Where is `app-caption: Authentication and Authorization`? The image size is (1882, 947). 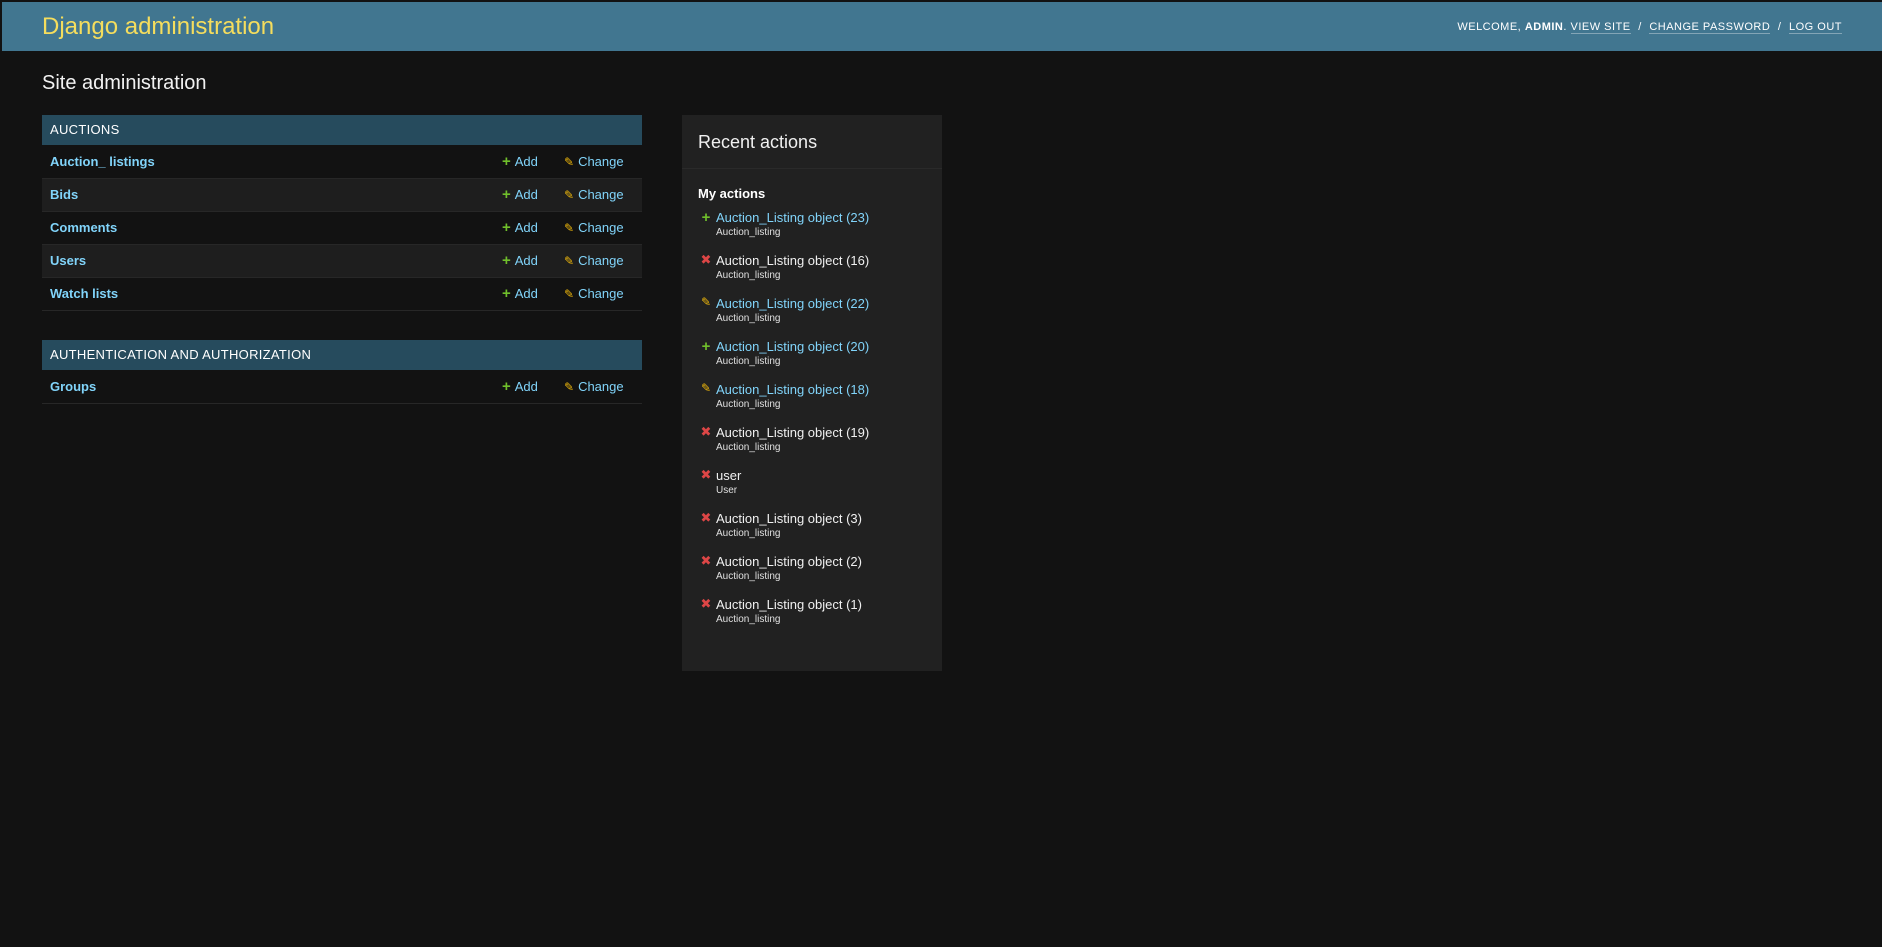 app-caption: Authentication and Authorization is located at coordinates (342, 355).